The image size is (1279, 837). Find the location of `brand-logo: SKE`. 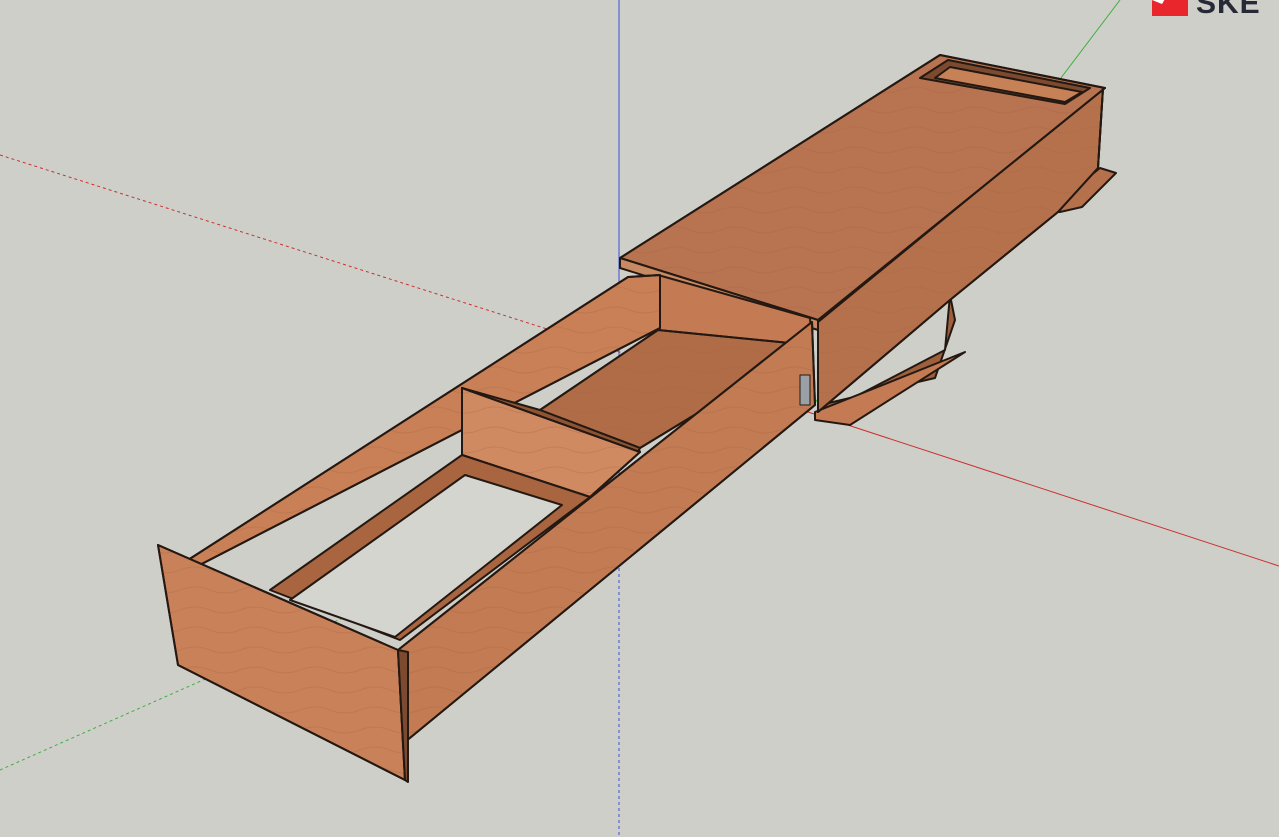

brand-logo: SKE is located at coordinates (1204, 10).